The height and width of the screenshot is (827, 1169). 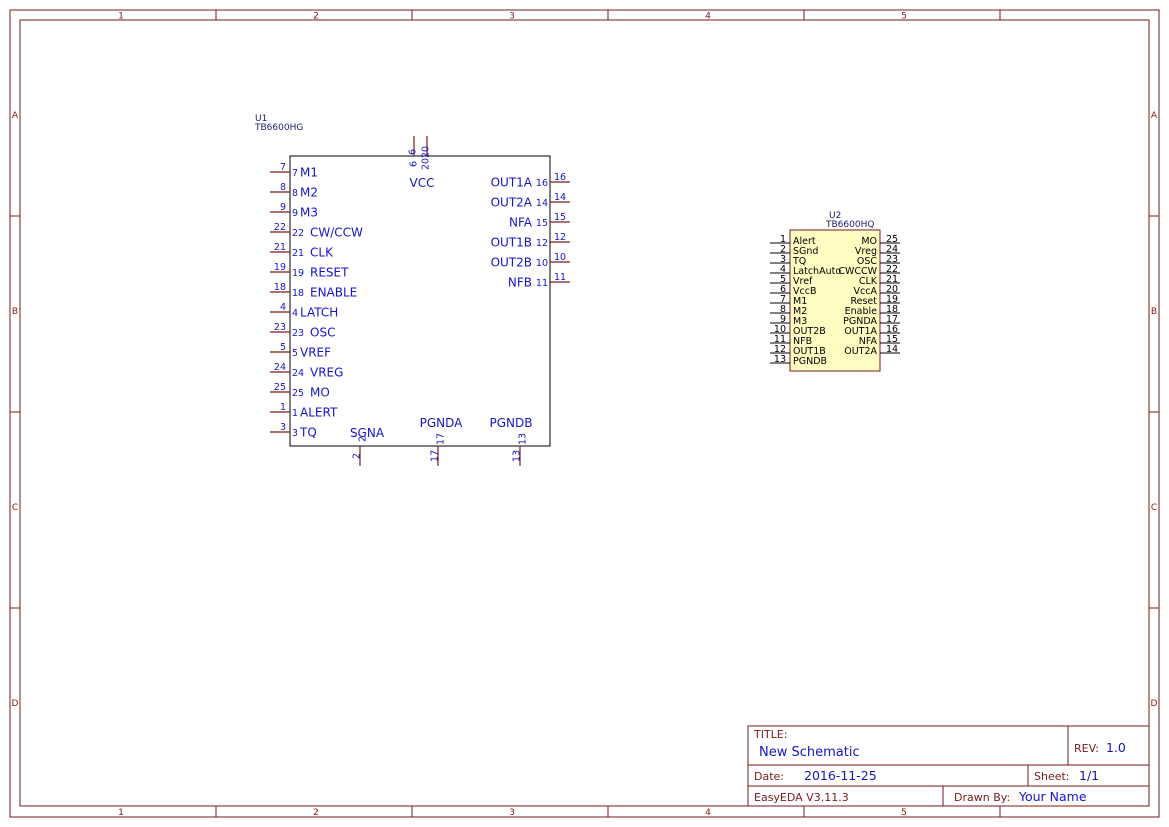 What do you see at coordinates (1089, 775) in the screenshot?
I see `sheet-value: 1/1` at bounding box center [1089, 775].